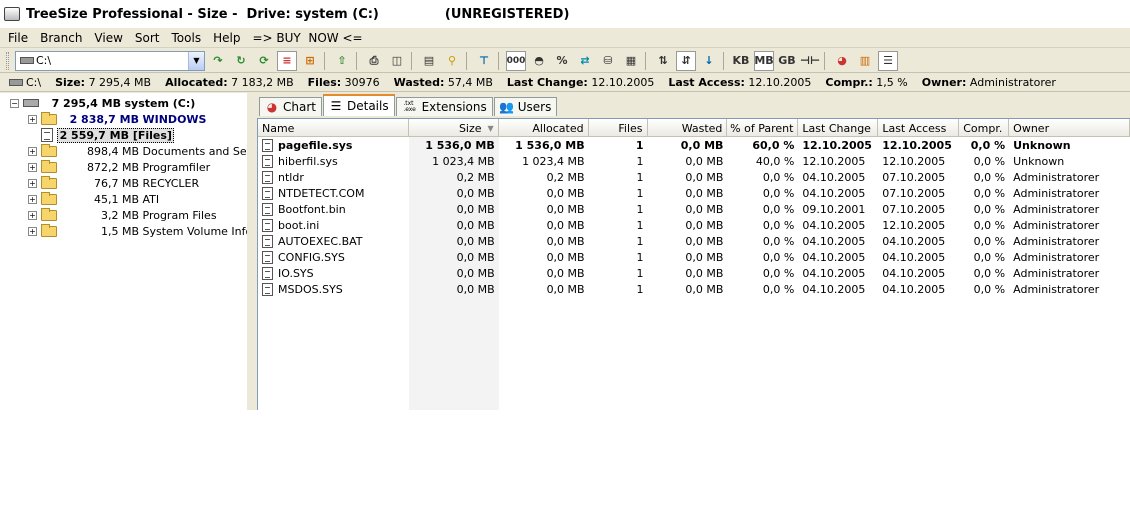  What do you see at coordinates (914, 128) in the screenshot?
I see `column-header-label: Last Access` at bounding box center [914, 128].